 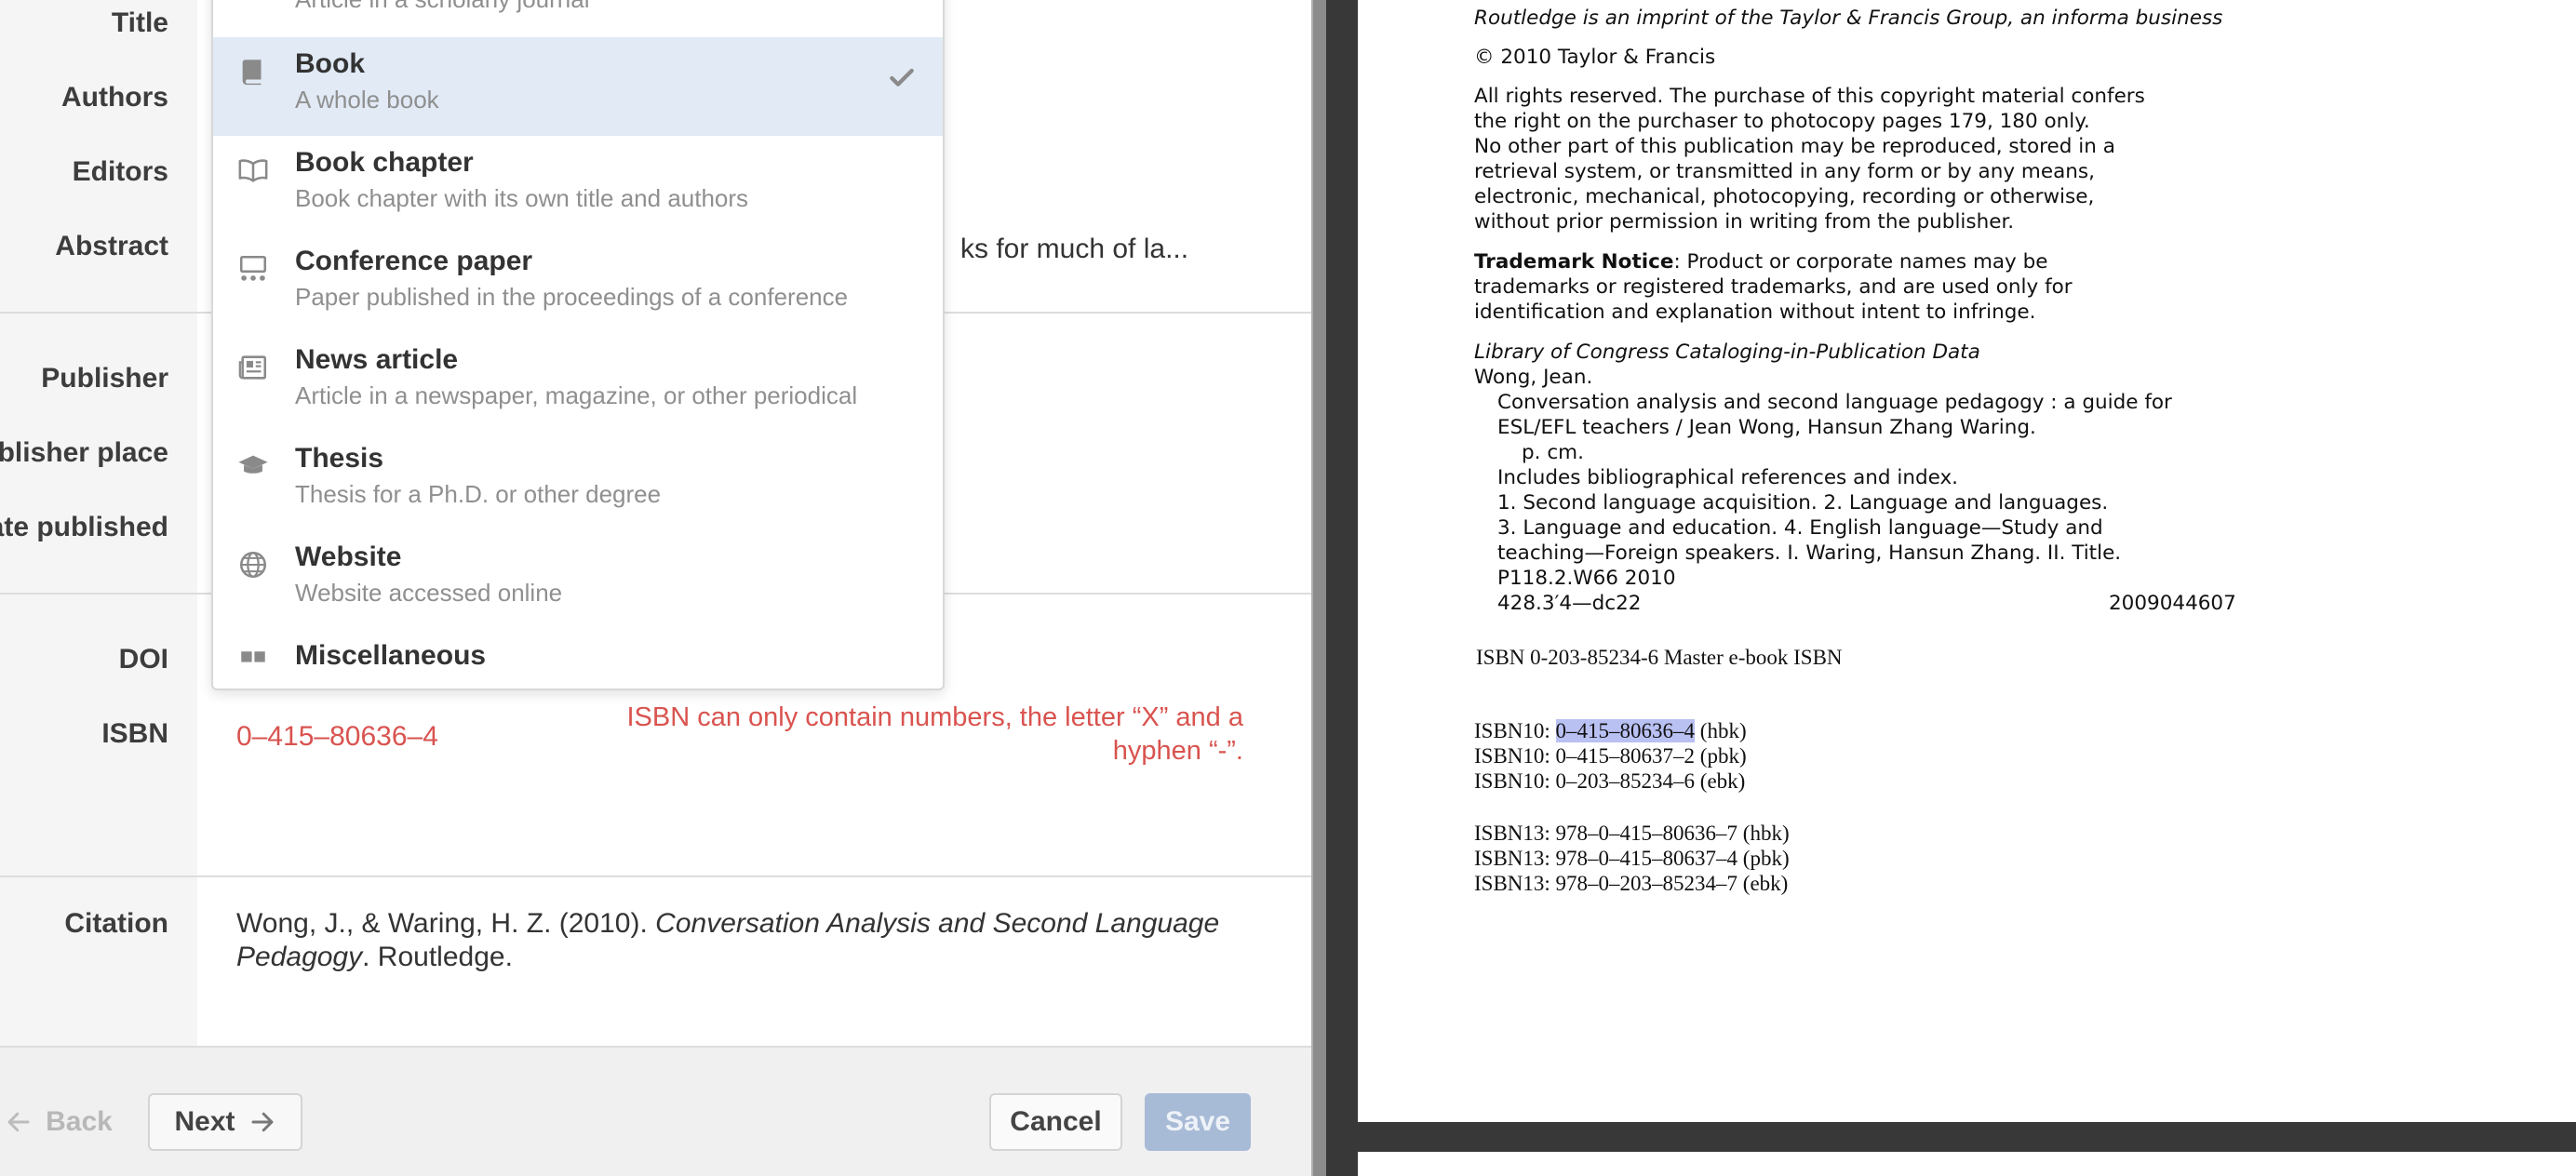 What do you see at coordinates (114, 97) in the screenshot?
I see `authors-label: Authors` at bounding box center [114, 97].